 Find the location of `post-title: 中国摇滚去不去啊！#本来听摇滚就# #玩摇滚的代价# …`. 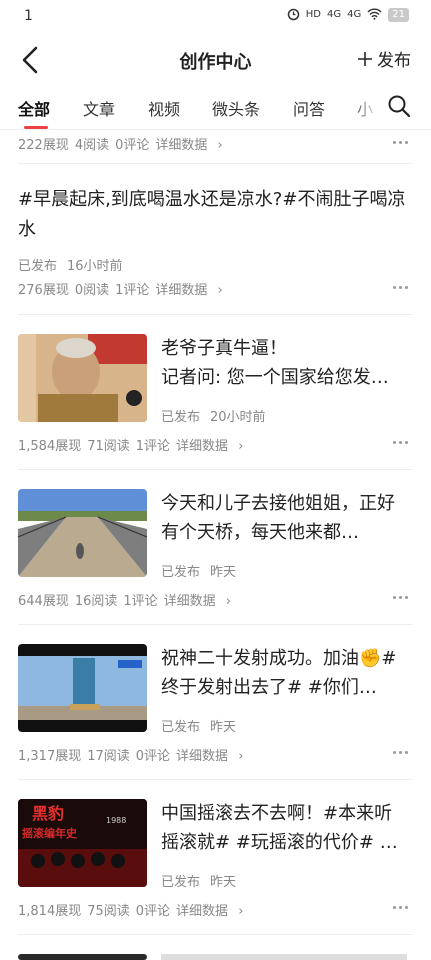

post-title: 中国摇滚去不去啊！#本来听摇滚就# #玩摇滚的代价# … is located at coordinates (279, 828).